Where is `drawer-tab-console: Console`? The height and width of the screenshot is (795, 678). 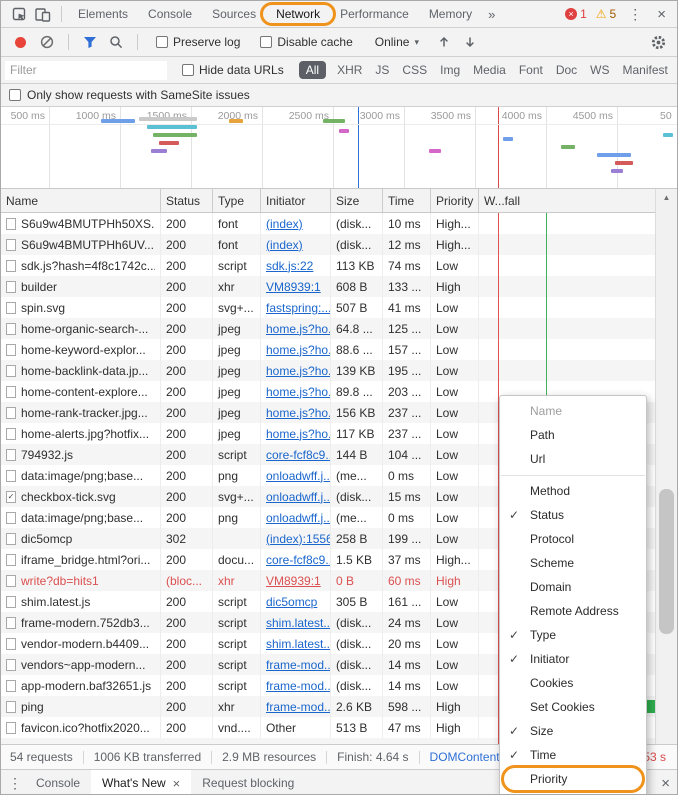
drawer-tab-console: Console is located at coordinates (58, 782).